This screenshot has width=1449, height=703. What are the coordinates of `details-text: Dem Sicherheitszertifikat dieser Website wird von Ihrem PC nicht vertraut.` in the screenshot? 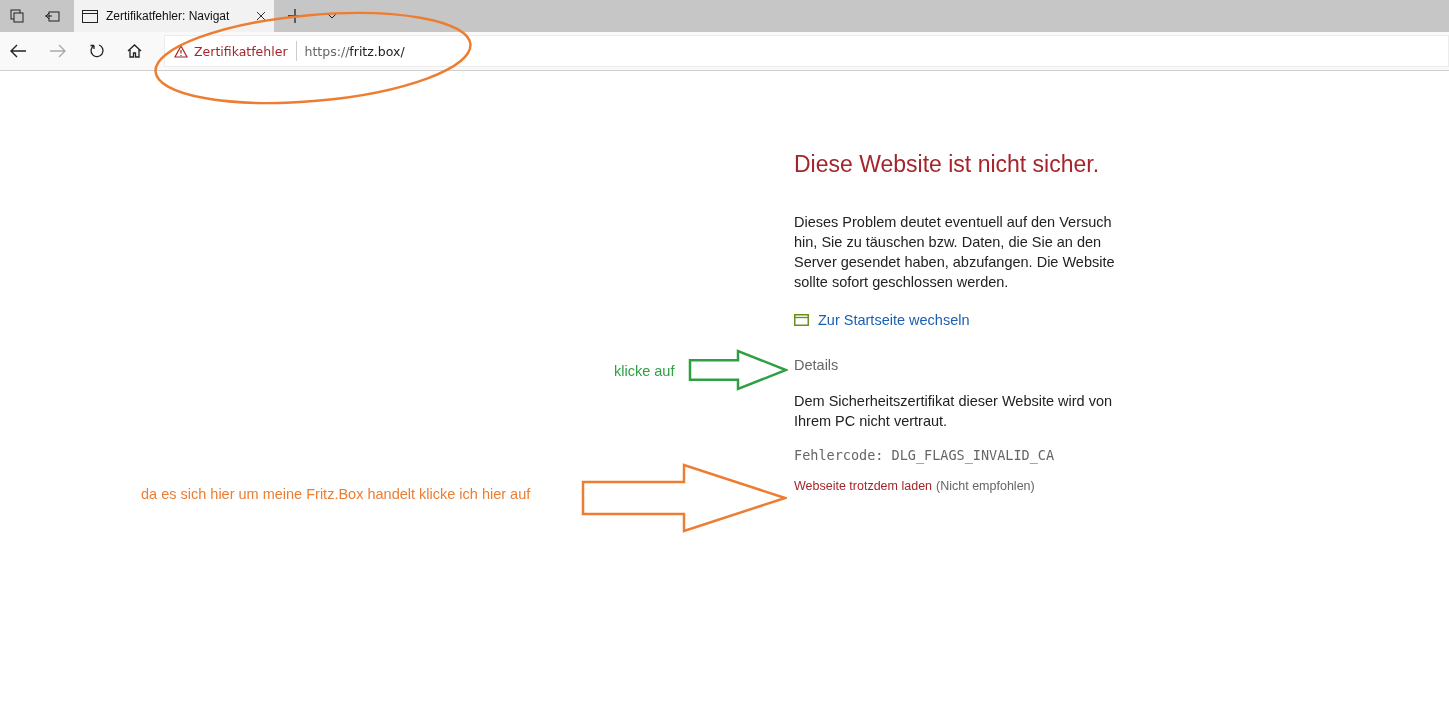 It's located at (954, 411).